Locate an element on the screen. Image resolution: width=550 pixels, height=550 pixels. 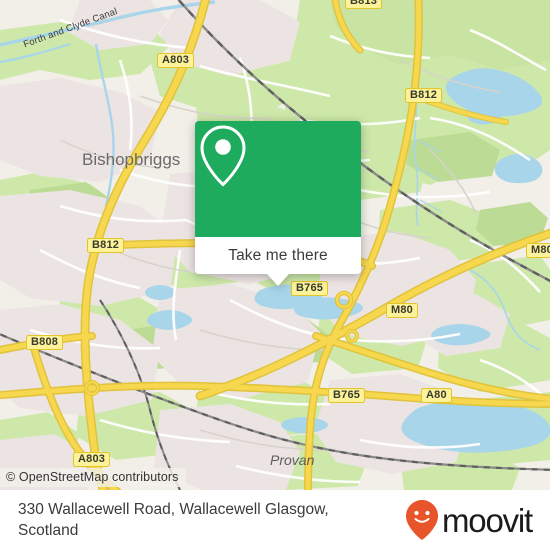
location-callout-card: Take me there is located at coordinates (278, 203).